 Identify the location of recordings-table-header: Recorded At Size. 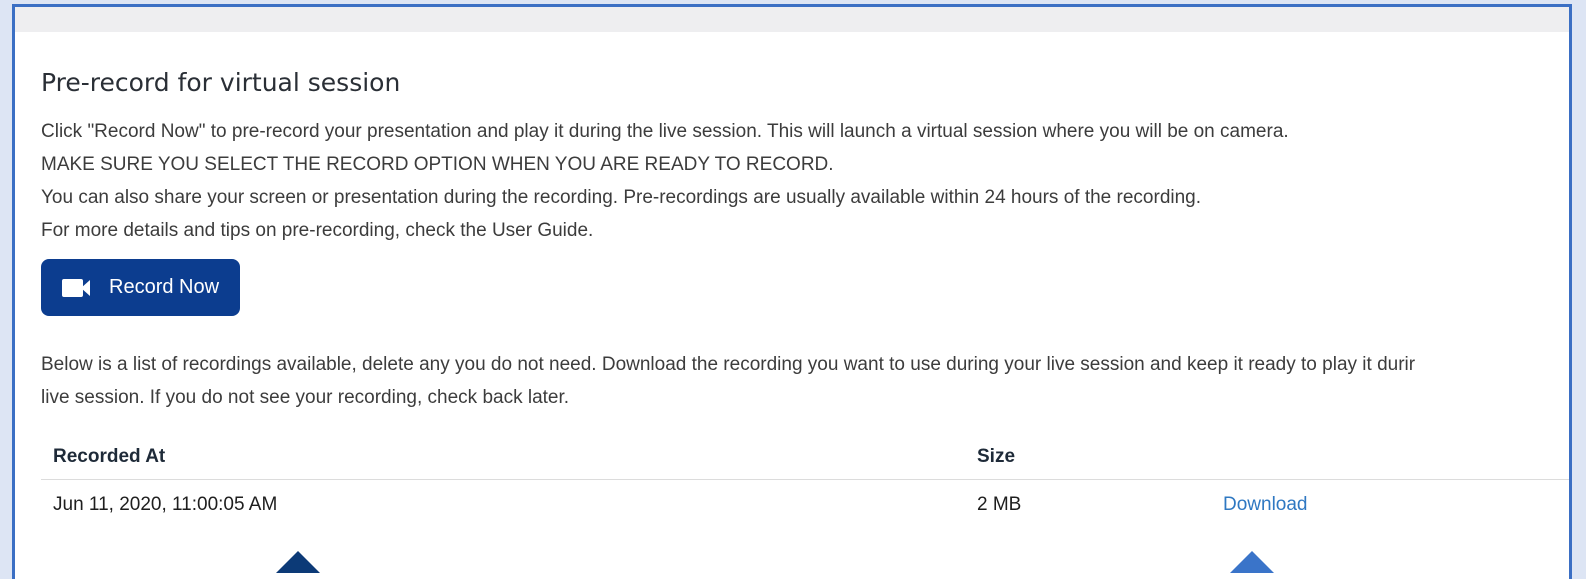
(805, 458).